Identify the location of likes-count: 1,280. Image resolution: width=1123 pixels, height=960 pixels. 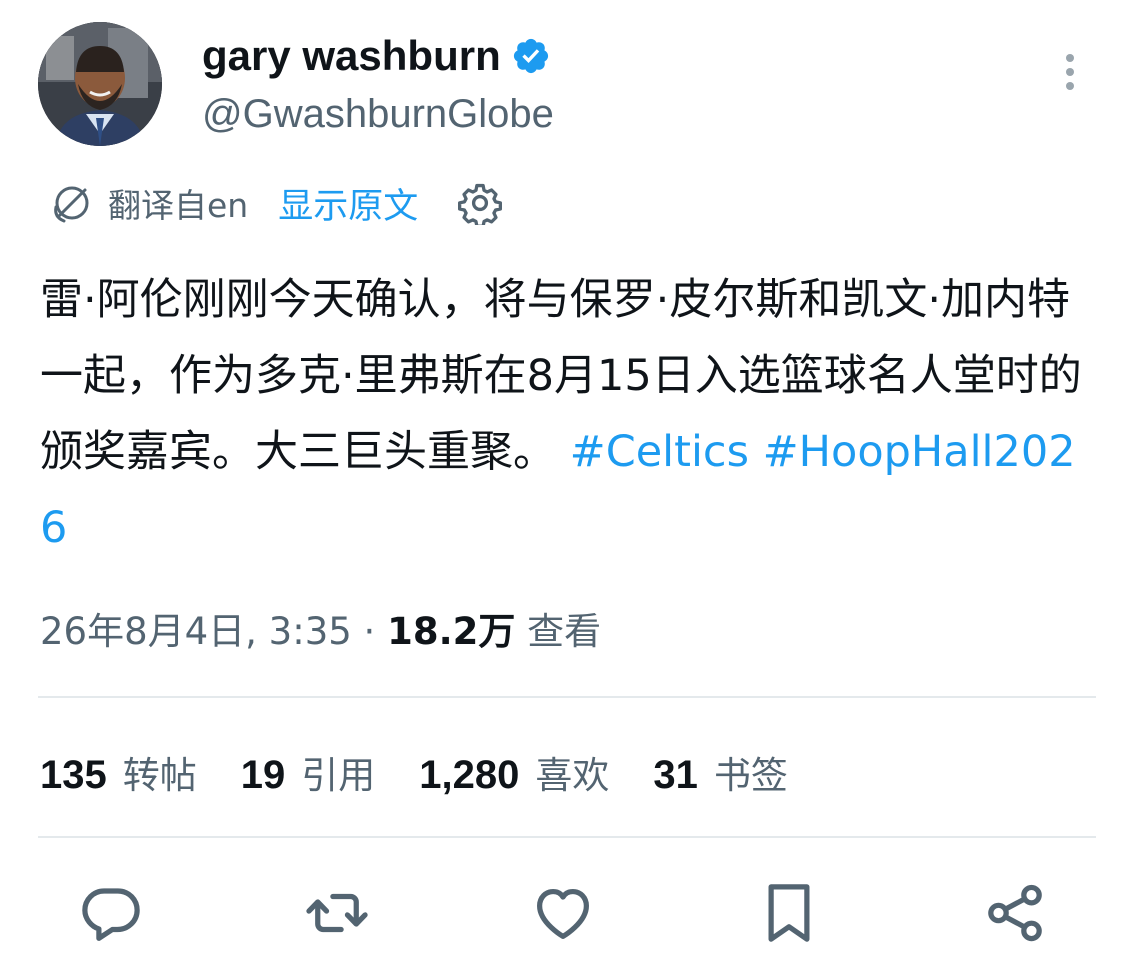
(469, 775).